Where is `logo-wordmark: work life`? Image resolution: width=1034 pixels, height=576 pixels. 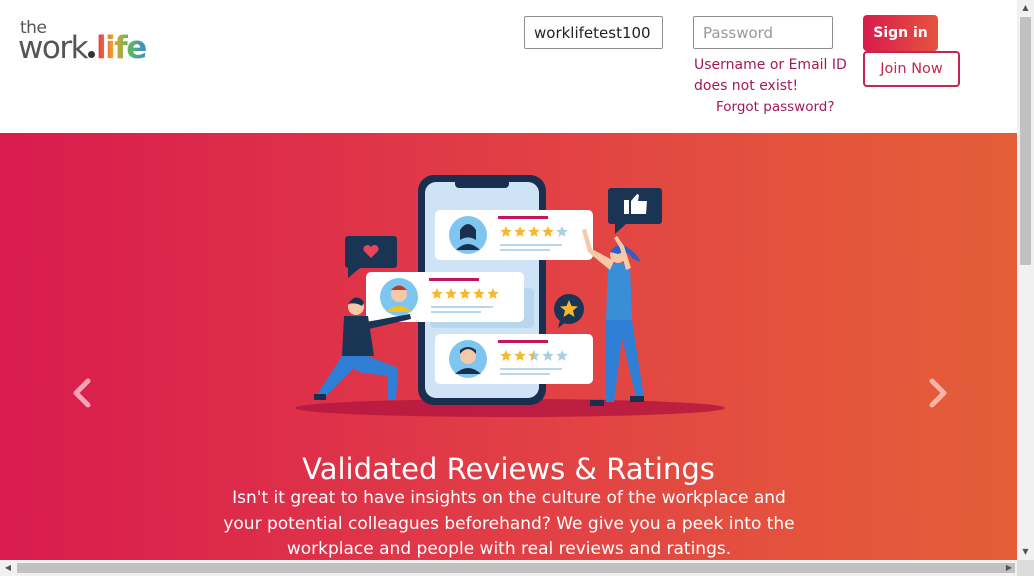
logo-wordmark: work life is located at coordinates (82, 48).